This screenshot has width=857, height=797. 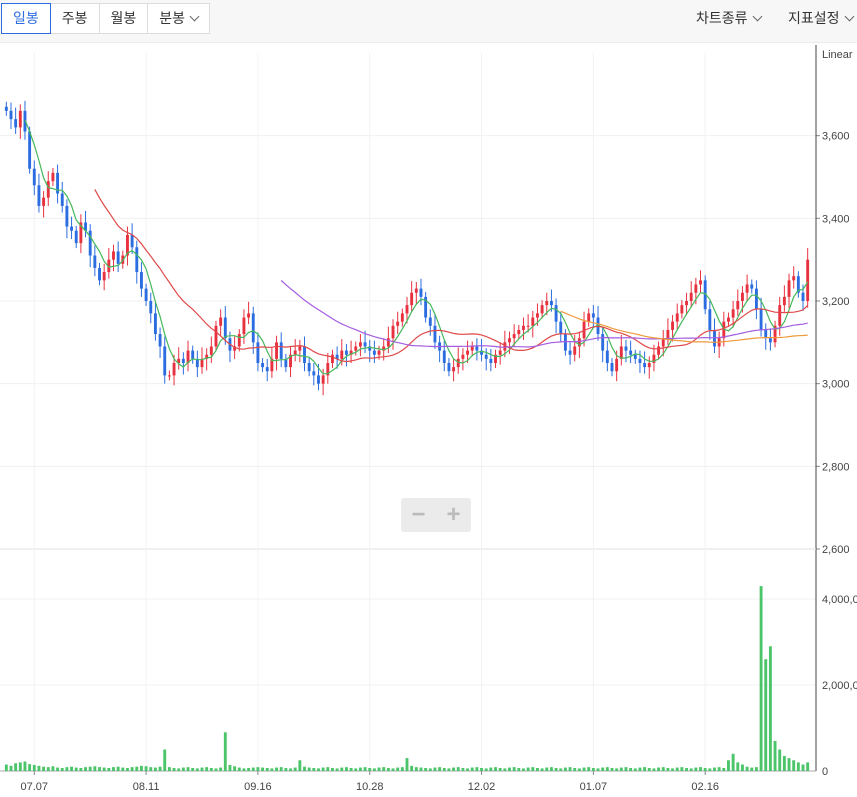 What do you see at coordinates (35, 787) in the screenshot?
I see `x-tick-label: 07.07` at bounding box center [35, 787].